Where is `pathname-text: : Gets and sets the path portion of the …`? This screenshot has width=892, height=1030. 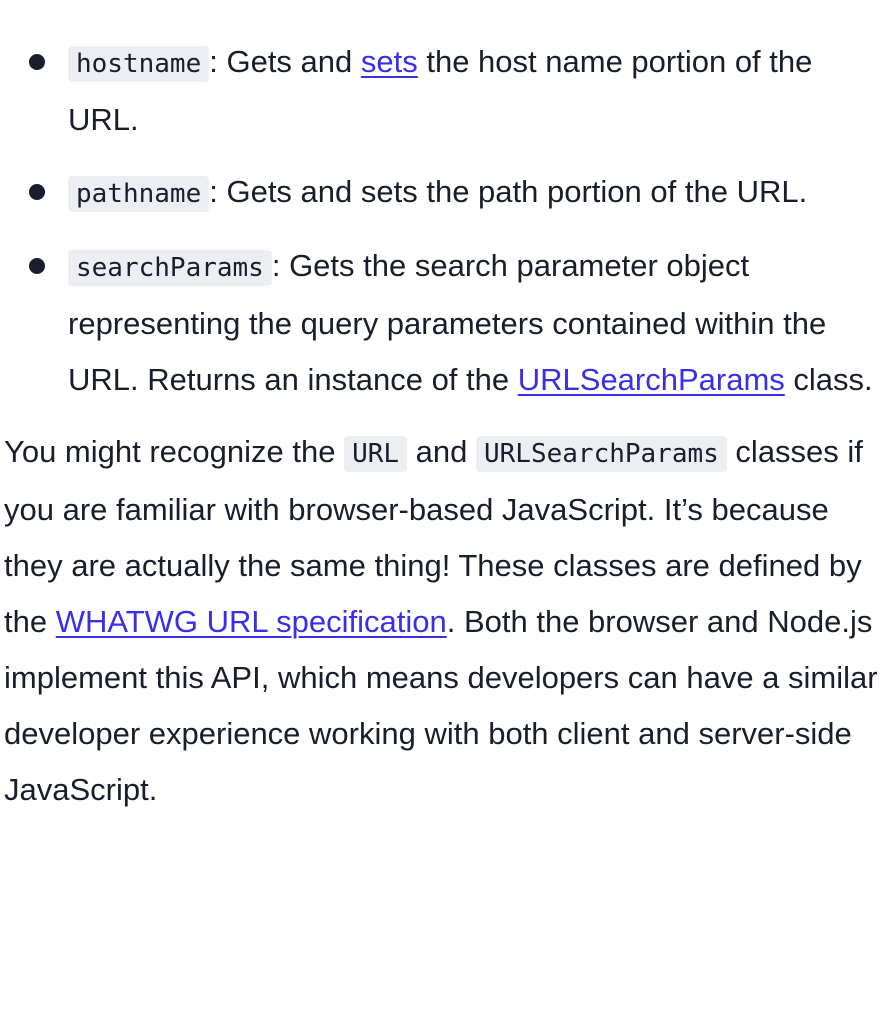 pathname-text: : Gets and sets the path portion of the … is located at coordinates (508, 191).